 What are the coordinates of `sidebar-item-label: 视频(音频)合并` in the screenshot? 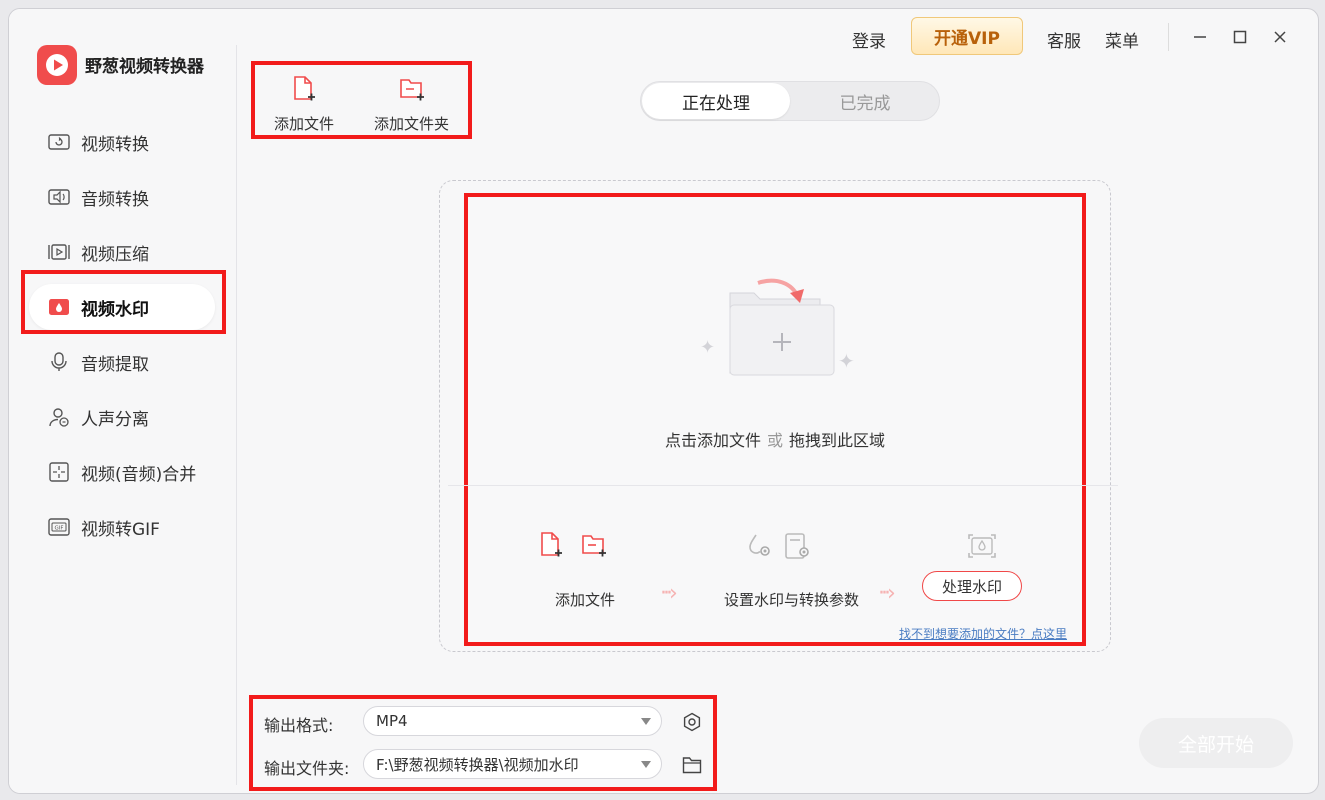 It's located at (139, 474).